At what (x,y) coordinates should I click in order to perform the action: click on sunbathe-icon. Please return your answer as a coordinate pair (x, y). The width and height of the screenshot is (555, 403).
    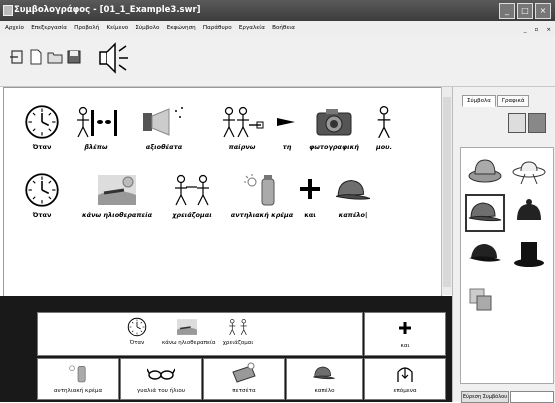
    Looking at the image, I should click on (187, 327).